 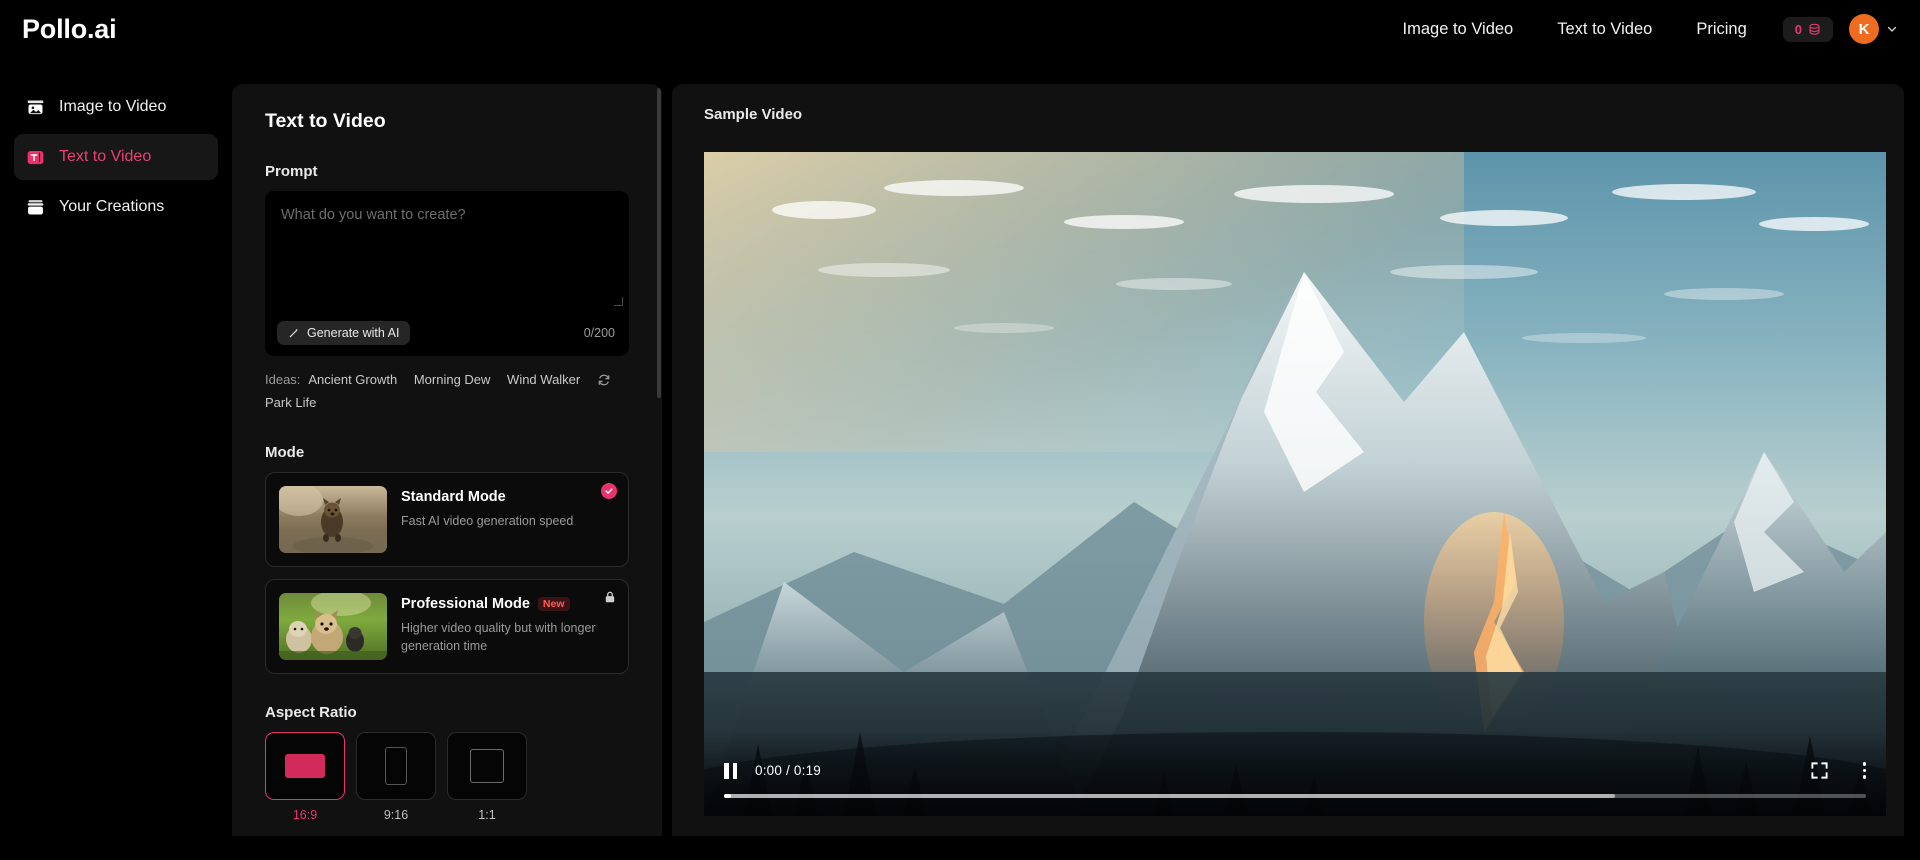 I want to click on aspect-ratio-label-16-9: 16:9, so click(x=305, y=815).